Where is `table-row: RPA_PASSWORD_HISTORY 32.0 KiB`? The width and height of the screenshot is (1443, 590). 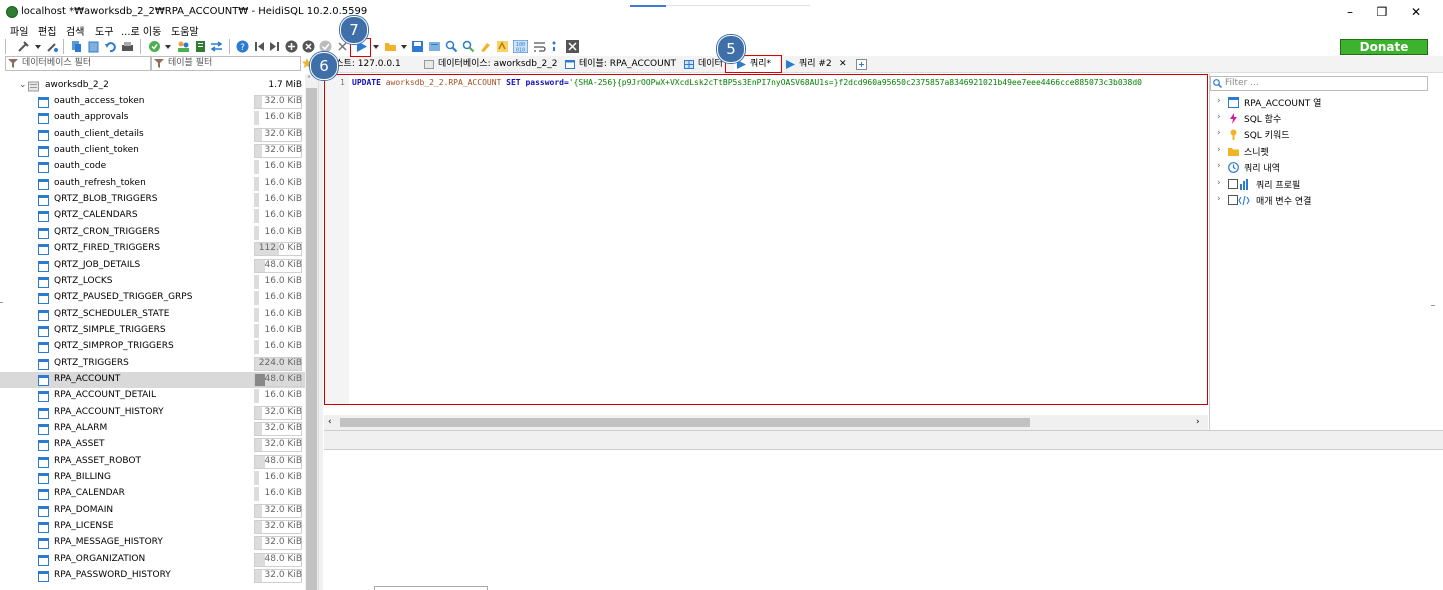 table-row: RPA_PASSWORD_HISTORY 32.0 KiB is located at coordinates (152, 576).